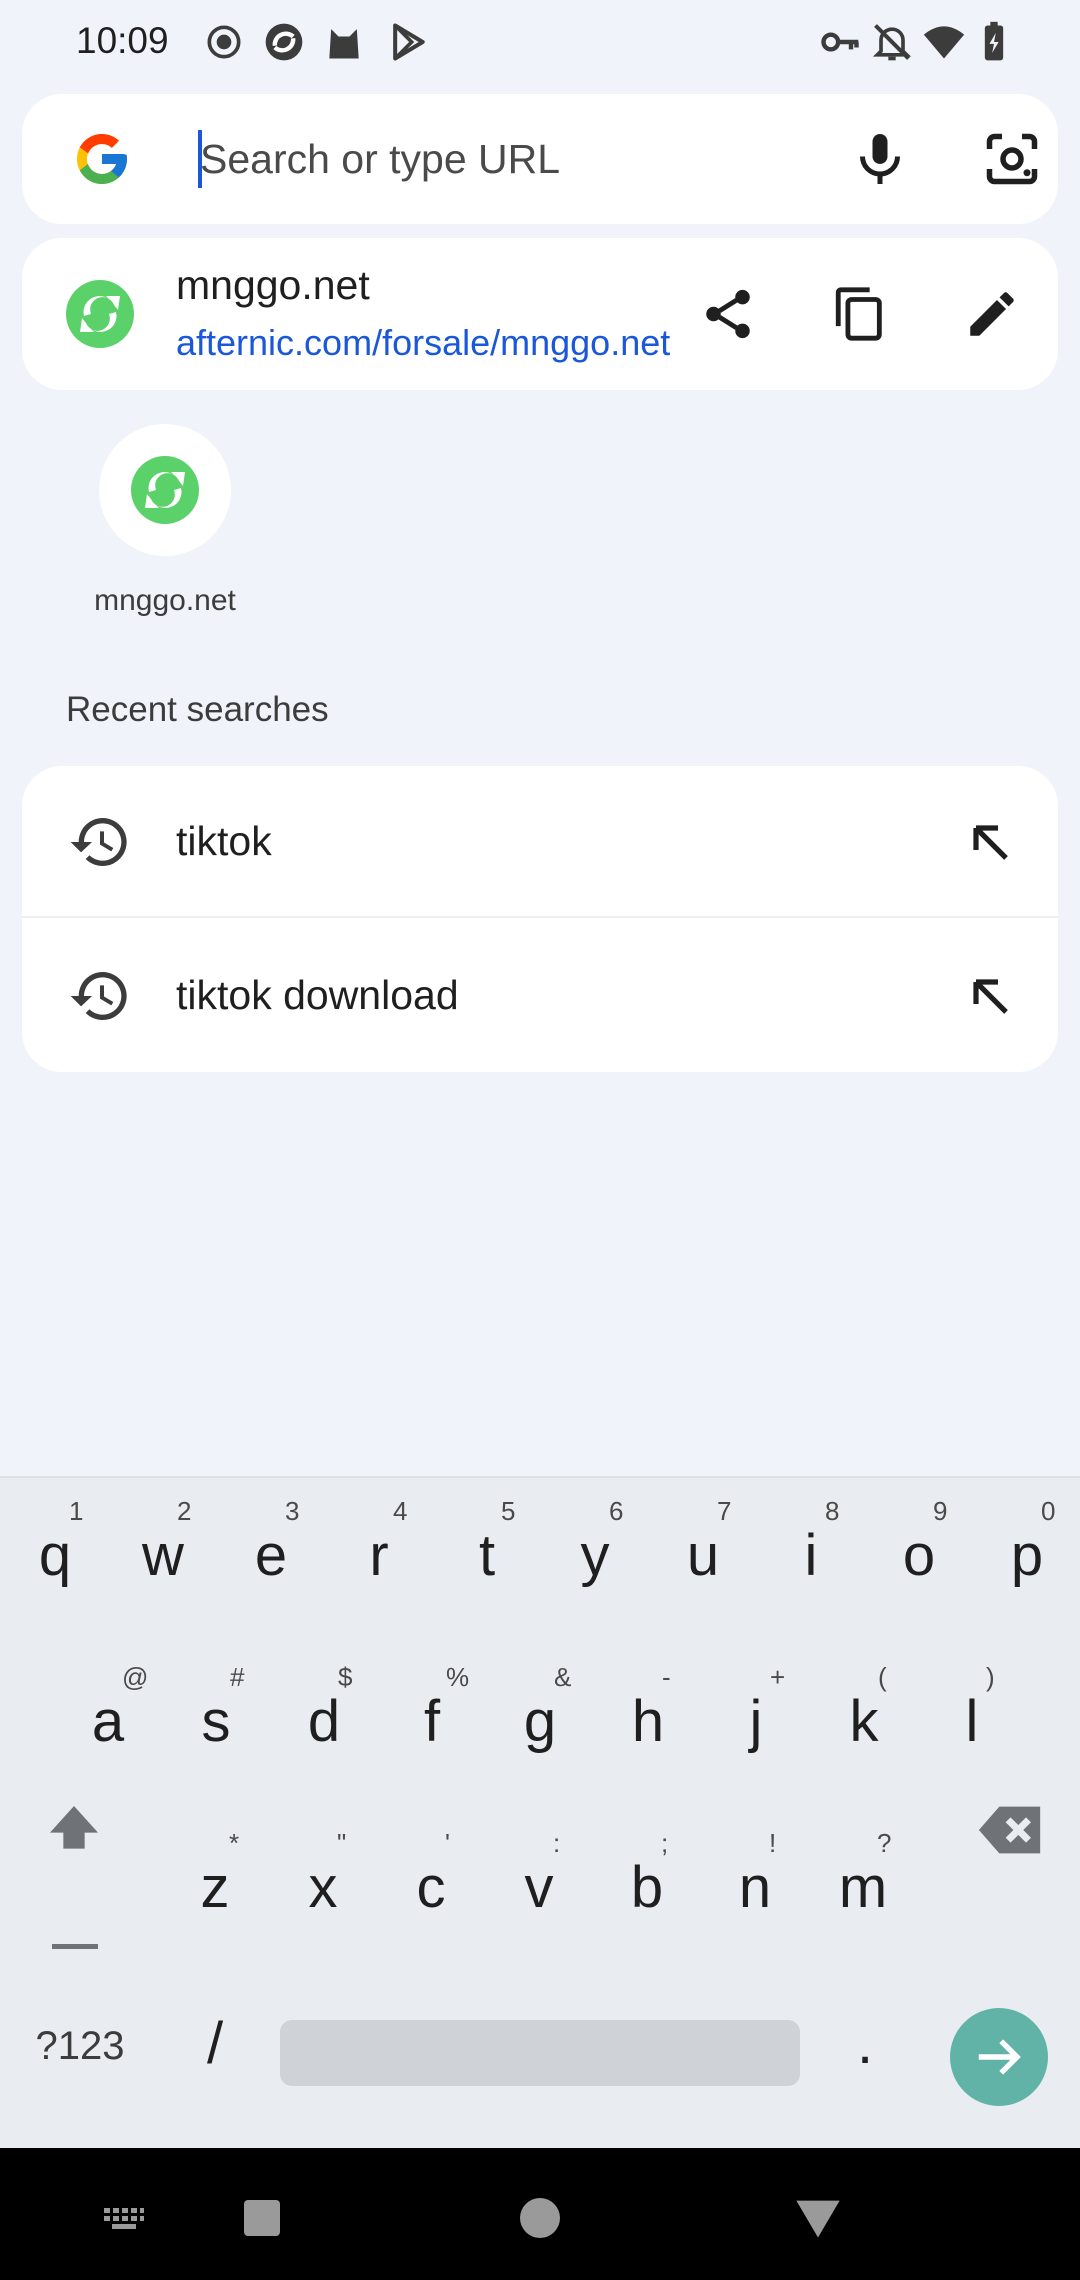  What do you see at coordinates (972, 1721) in the screenshot?
I see `key-label: l` at bounding box center [972, 1721].